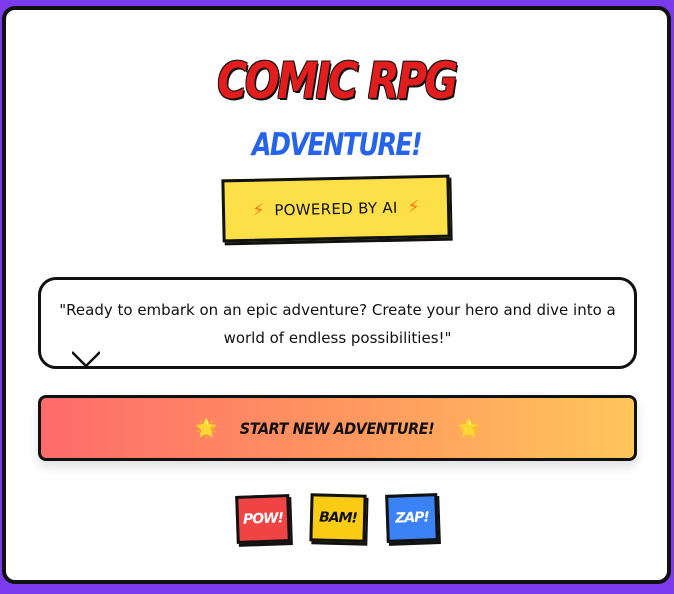  What do you see at coordinates (337, 81) in the screenshot?
I see `page-title: COMIC RPG` at bounding box center [337, 81].